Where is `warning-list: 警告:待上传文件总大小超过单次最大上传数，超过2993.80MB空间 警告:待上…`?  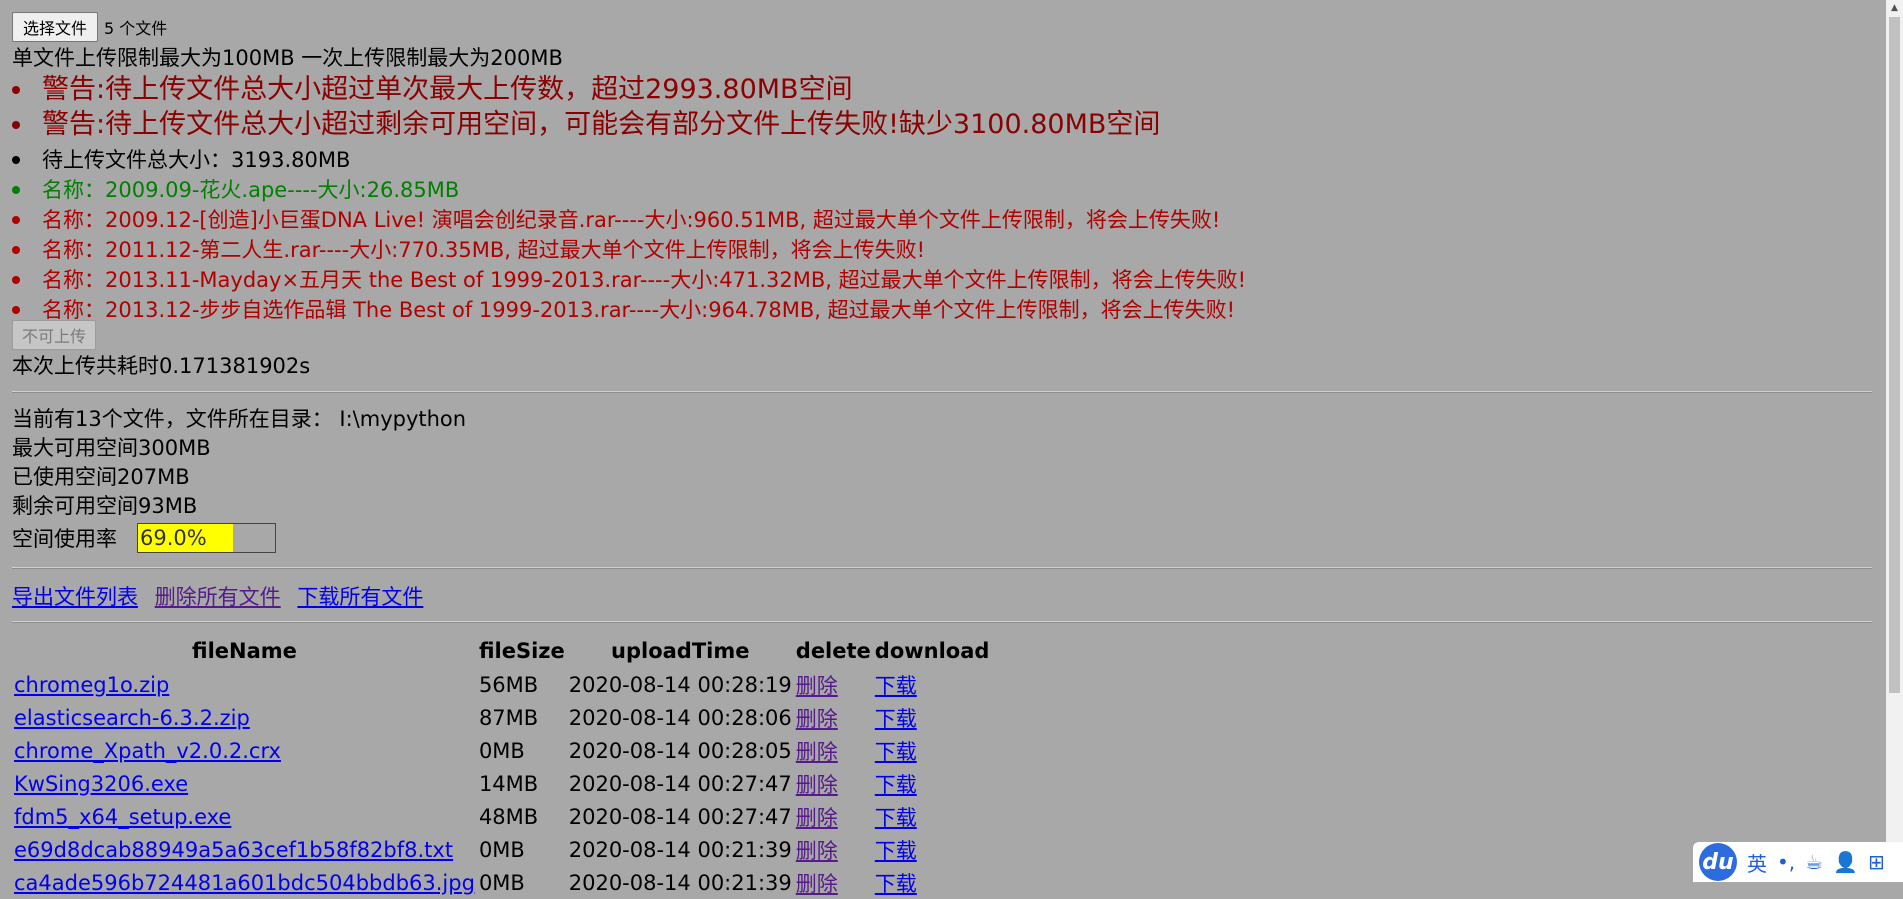 warning-list: 警告:待上传文件总大小超过单次最大上传数，超过2993.80MB空间 警告:待上… is located at coordinates (586, 107).